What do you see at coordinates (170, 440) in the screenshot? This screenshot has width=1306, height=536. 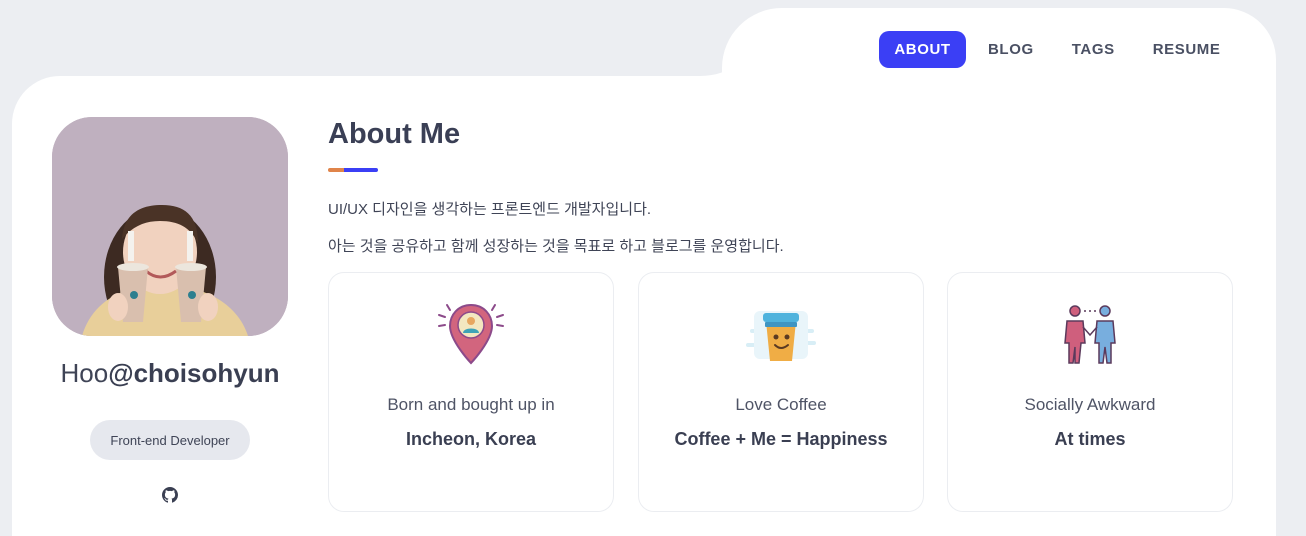 I see `role-badge: Front-end Developer` at bounding box center [170, 440].